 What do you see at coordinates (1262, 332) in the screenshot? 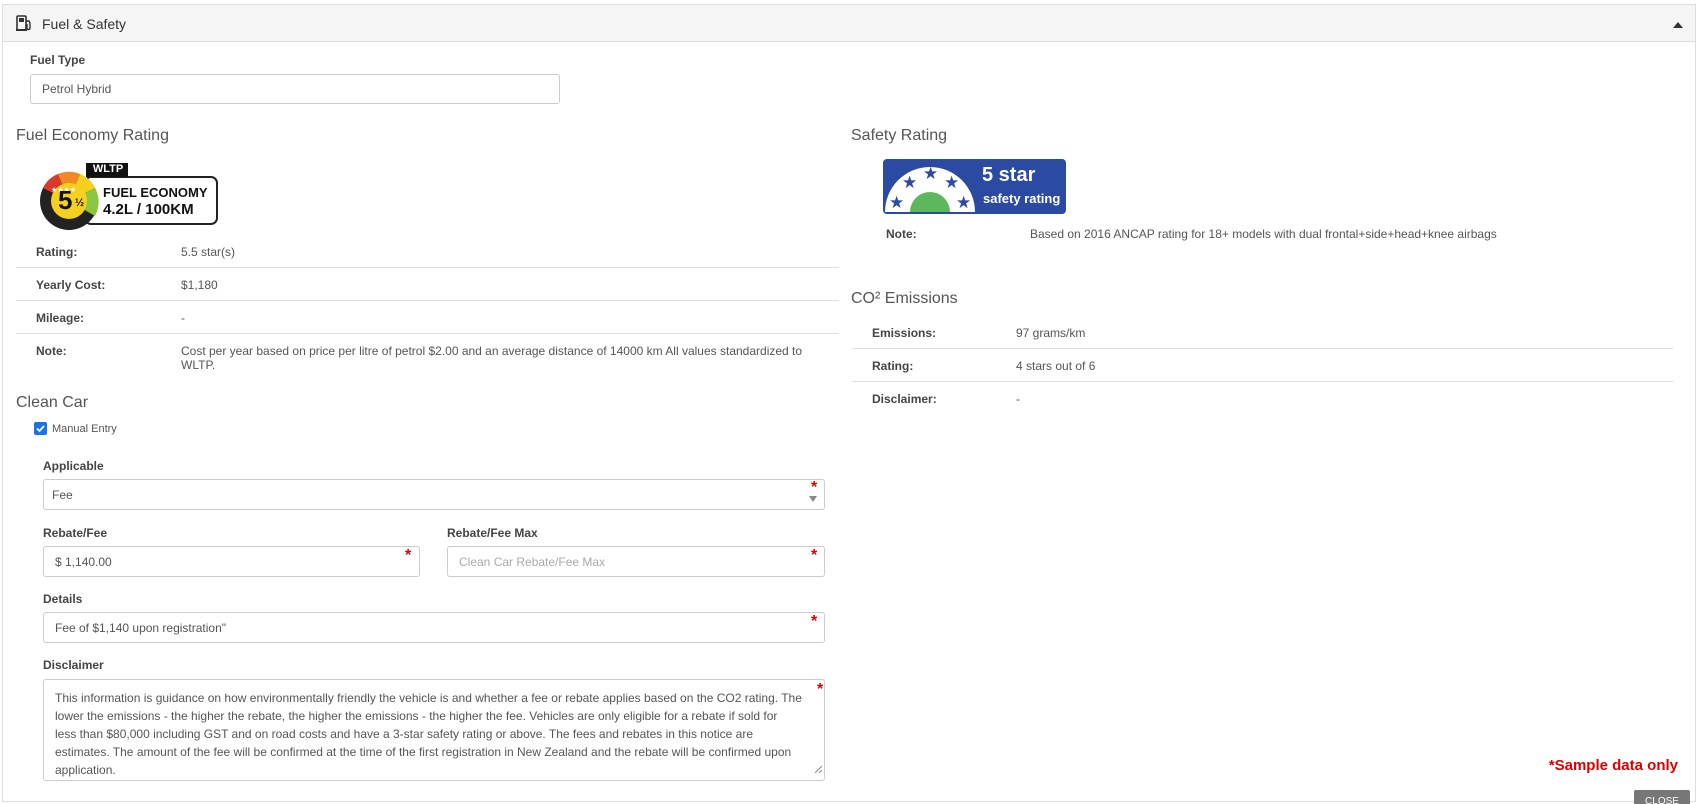
I see `table-row: Emissions: 97 grams/km` at bounding box center [1262, 332].